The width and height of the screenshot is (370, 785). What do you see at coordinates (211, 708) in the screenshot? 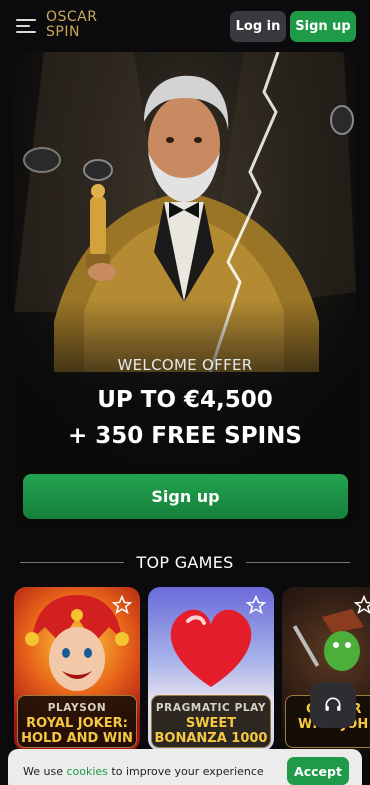
I see `game-provider: PRAGMATIC PLAY` at bounding box center [211, 708].